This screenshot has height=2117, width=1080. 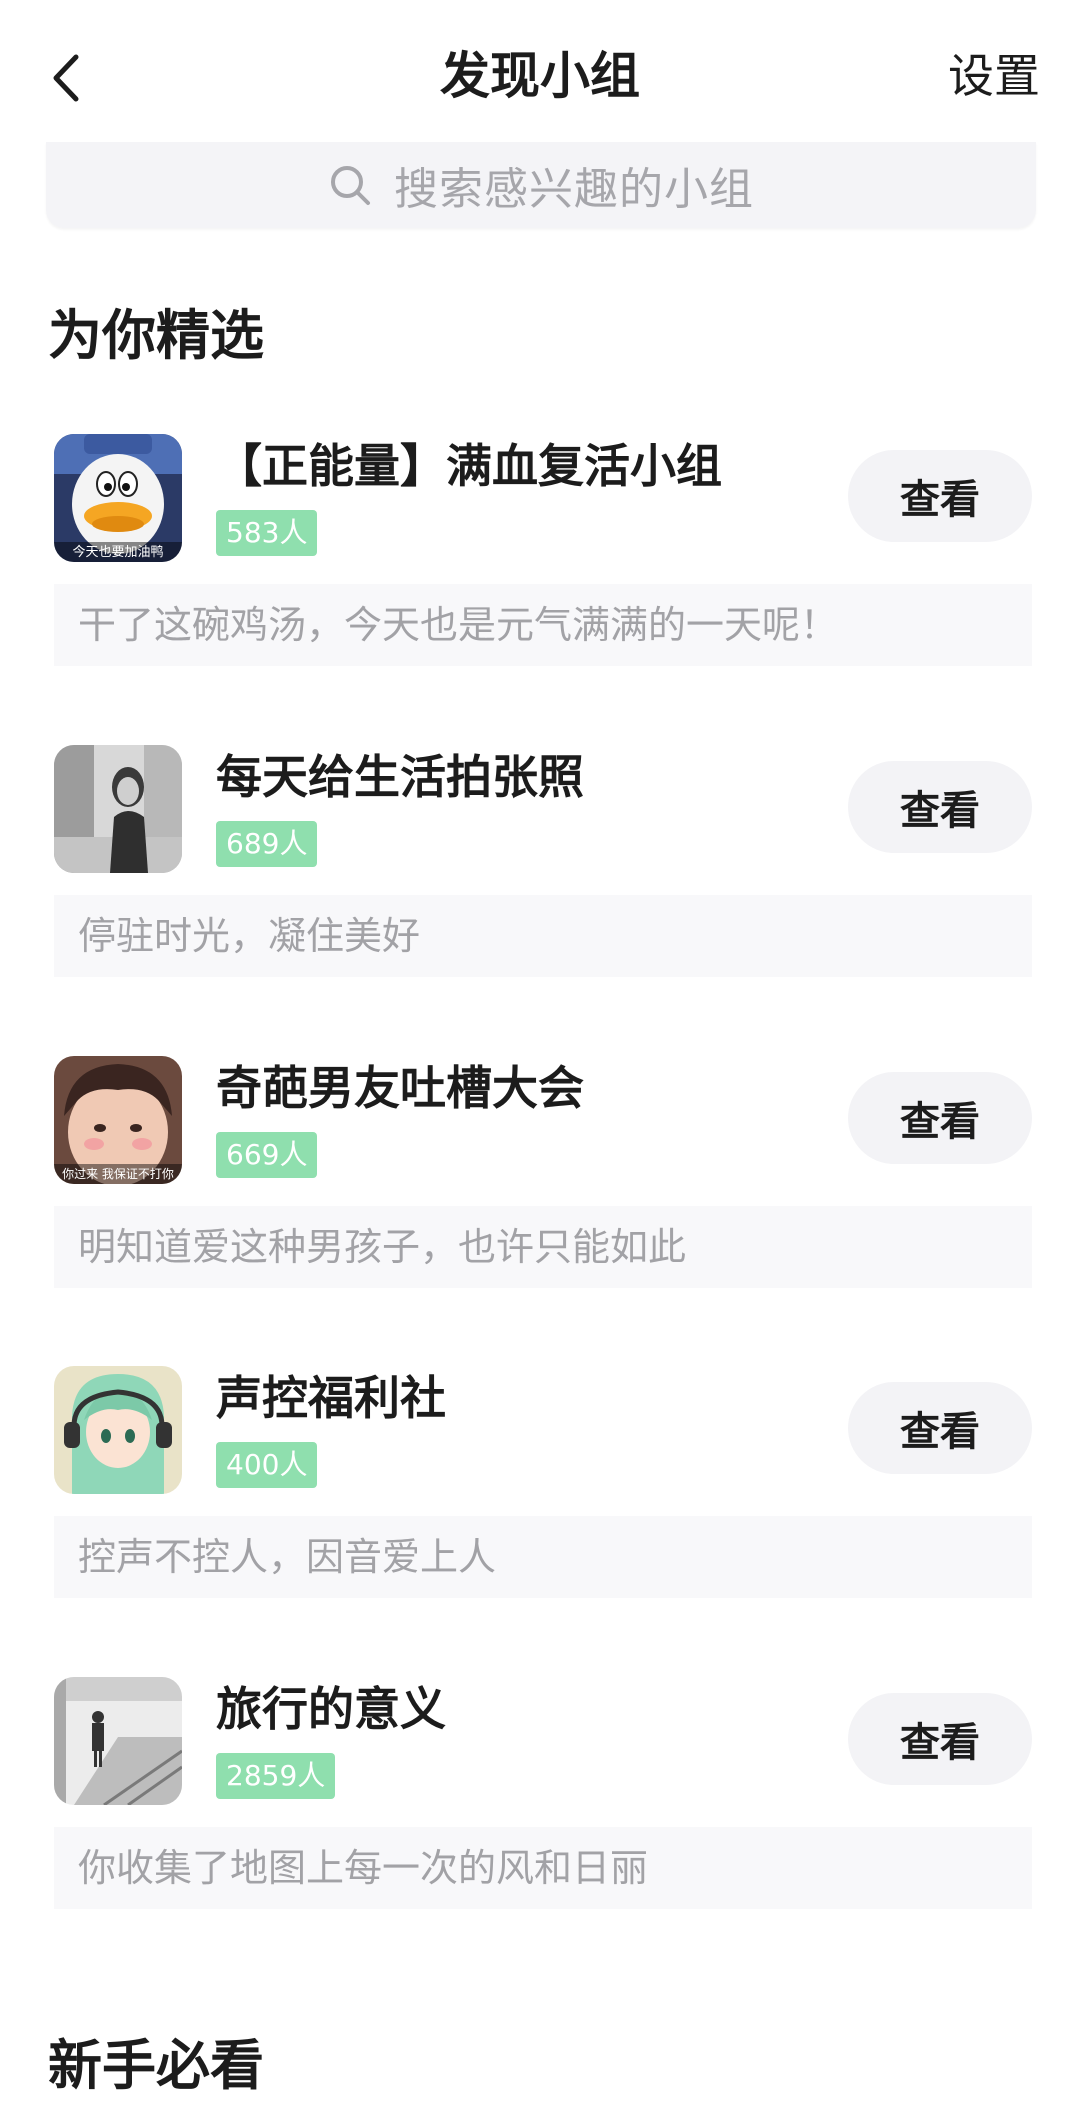 What do you see at coordinates (118, 1120) in the screenshot?
I see `group-avatar: 你过来 我保证不打你` at bounding box center [118, 1120].